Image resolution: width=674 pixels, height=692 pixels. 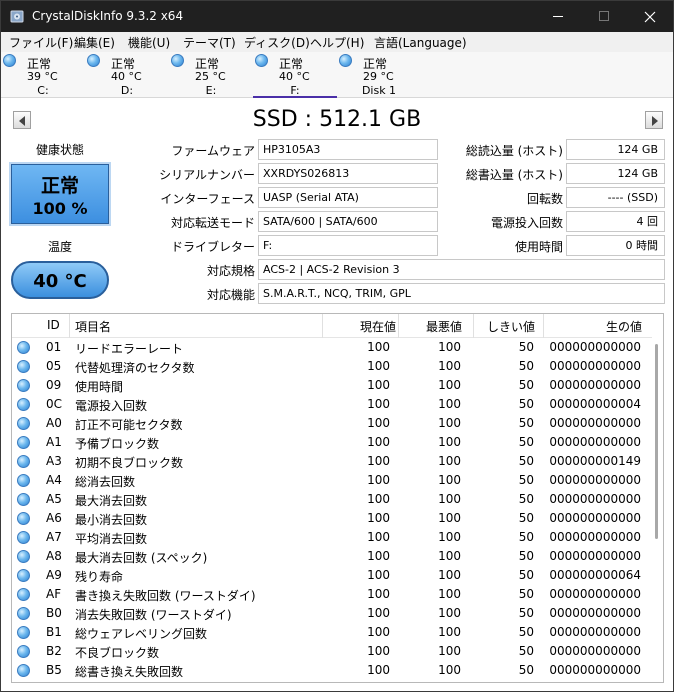 What do you see at coordinates (230, 295) in the screenshot?
I see `features-label: 対応機能` at bounding box center [230, 295].